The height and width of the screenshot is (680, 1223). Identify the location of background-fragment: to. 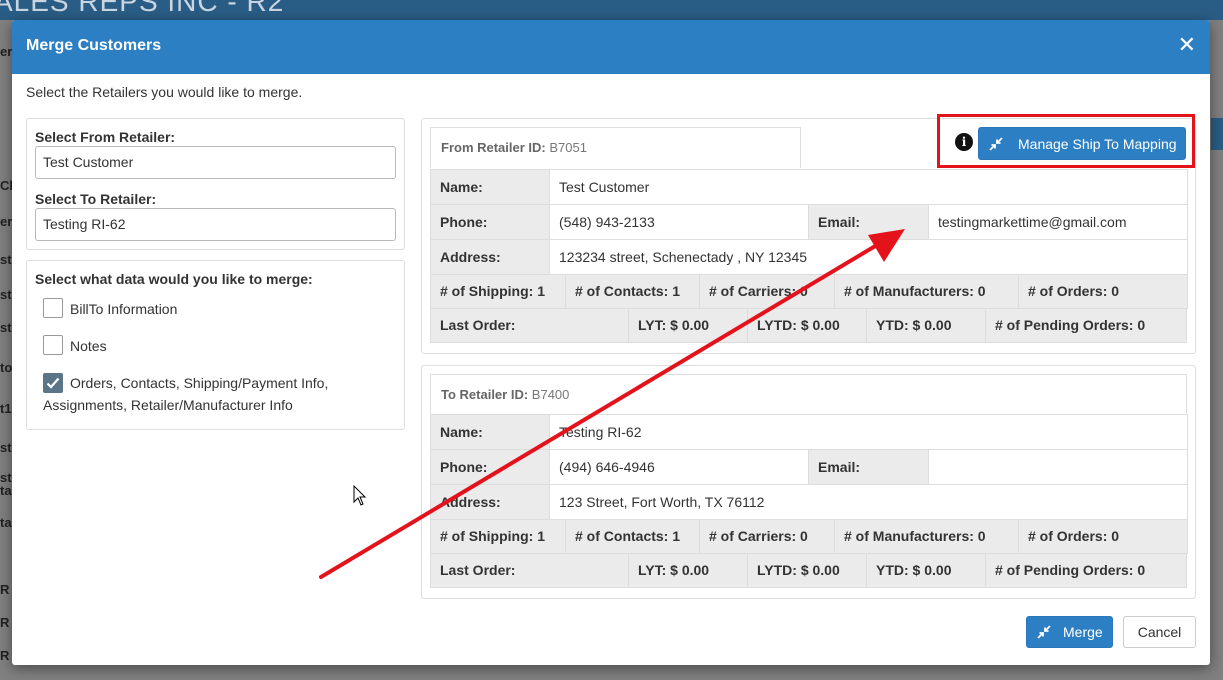
(6, 367).